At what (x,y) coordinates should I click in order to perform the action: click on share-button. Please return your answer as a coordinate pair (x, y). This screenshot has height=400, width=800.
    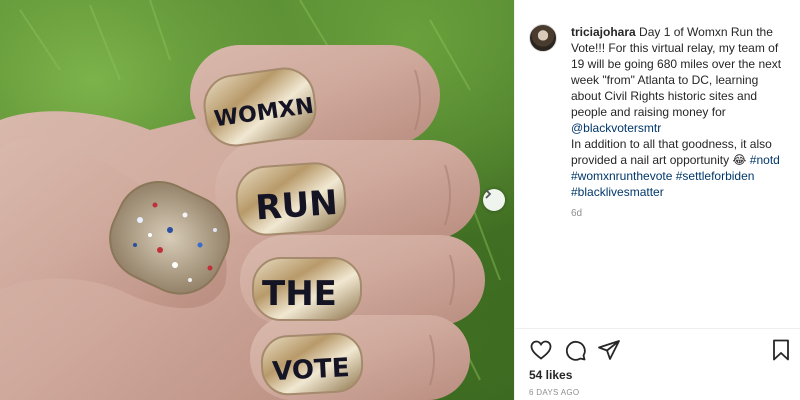
    Looking at the image, I should click on (609, 350).